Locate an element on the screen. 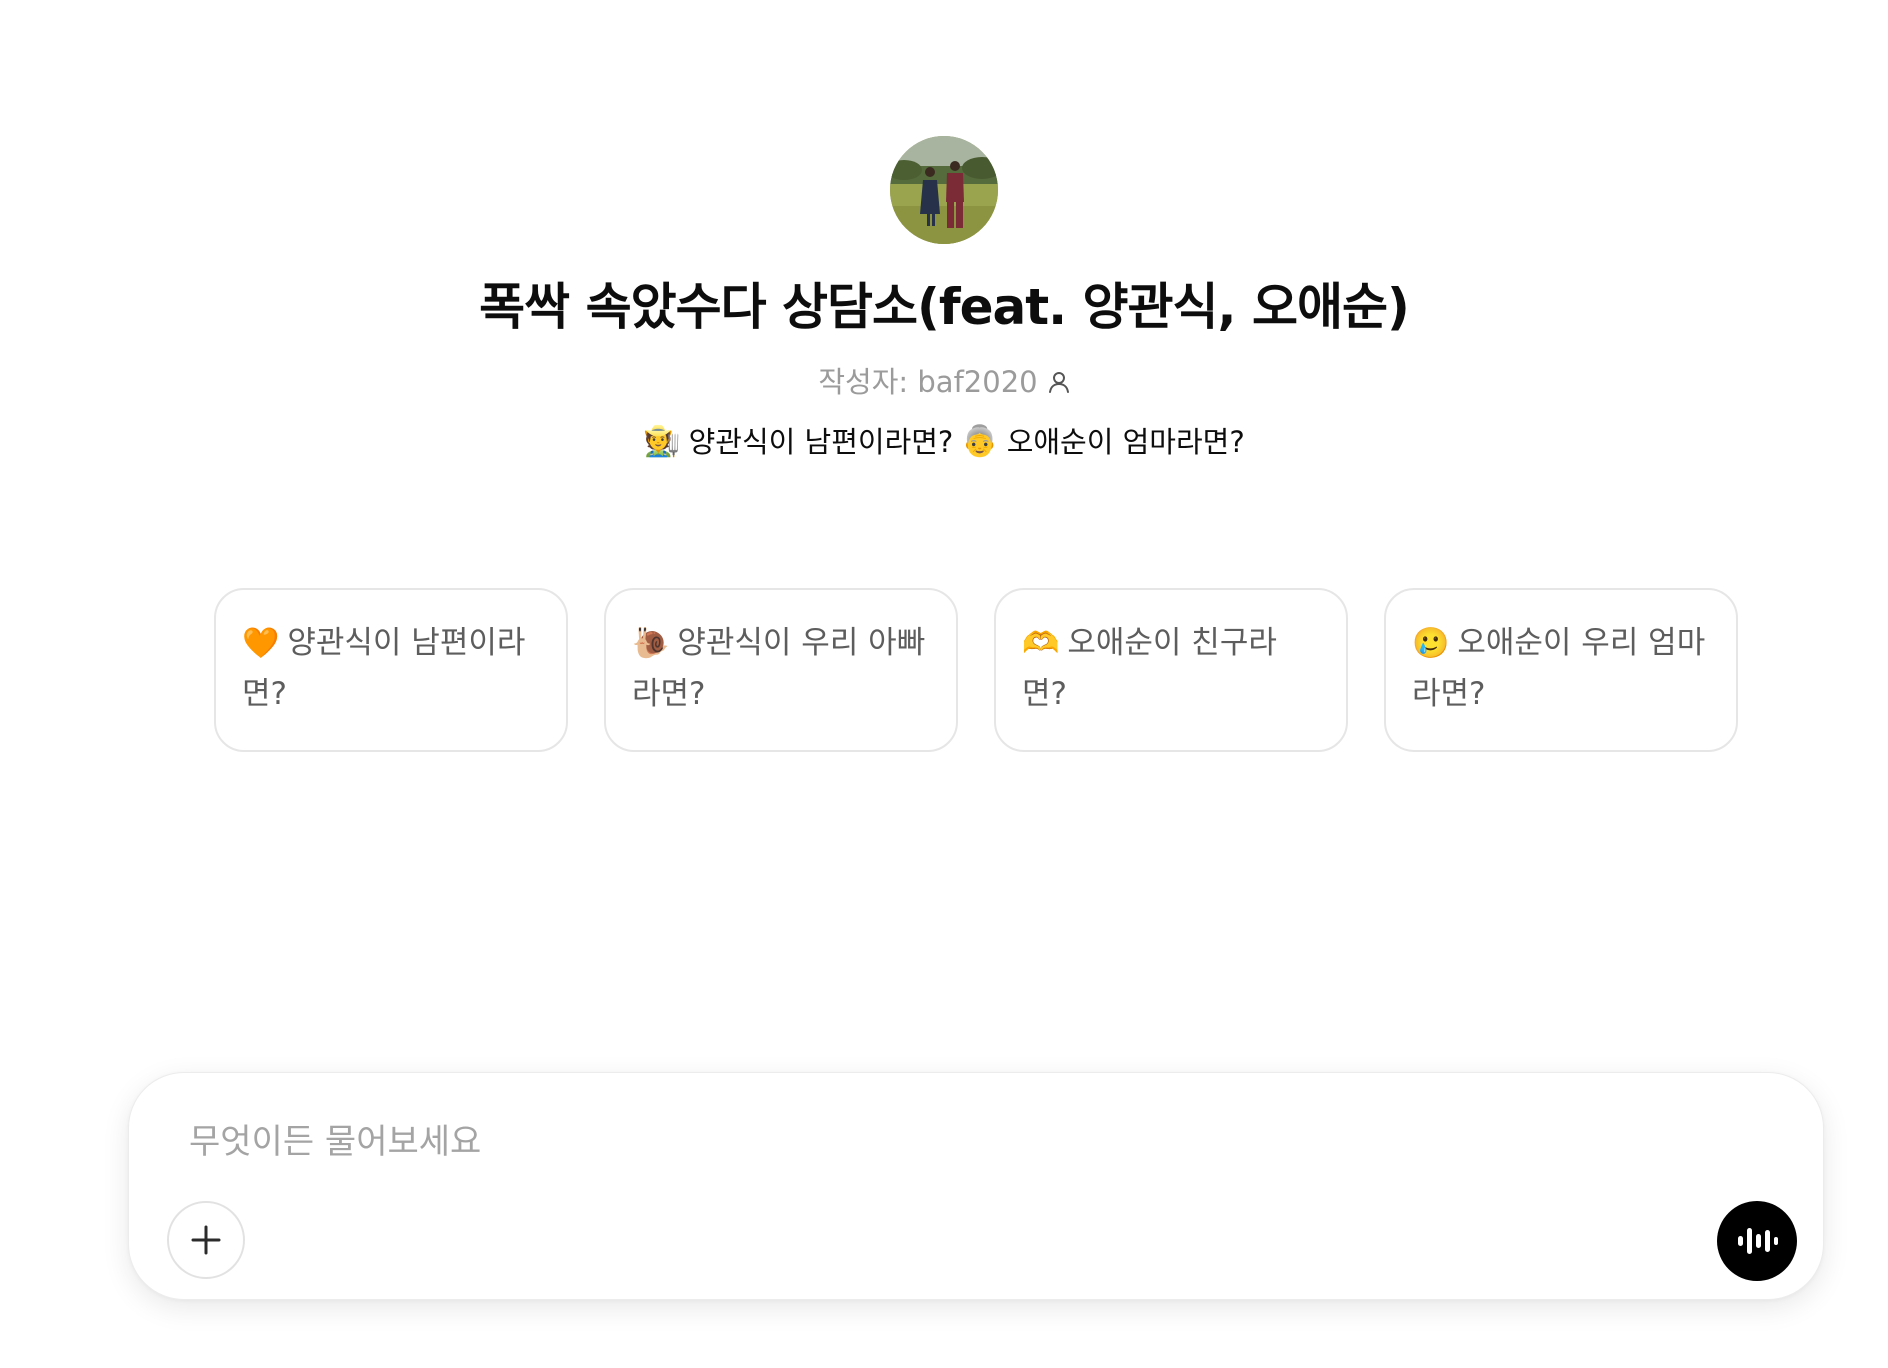  gpt-author: 작성자: baf2020 is located at coordinates (943, 382).